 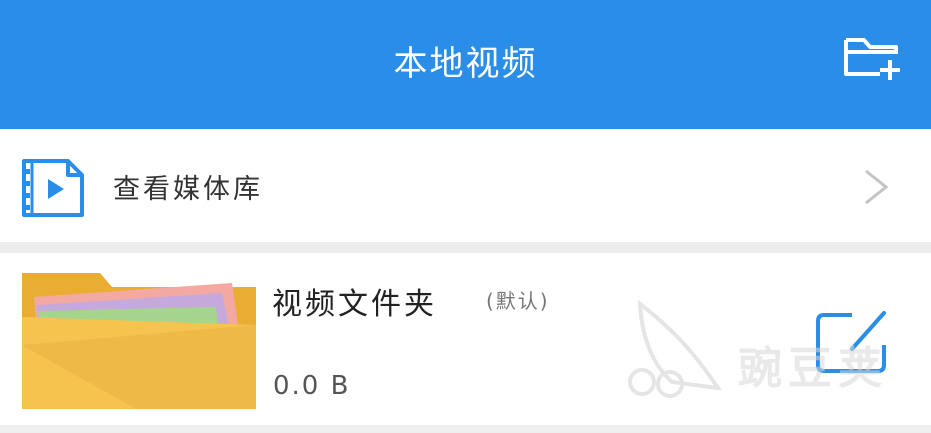 What do you see at coordinates (53, 188) in the screenshot?
I see `video-file-icon` at bounding box center [53, 188].